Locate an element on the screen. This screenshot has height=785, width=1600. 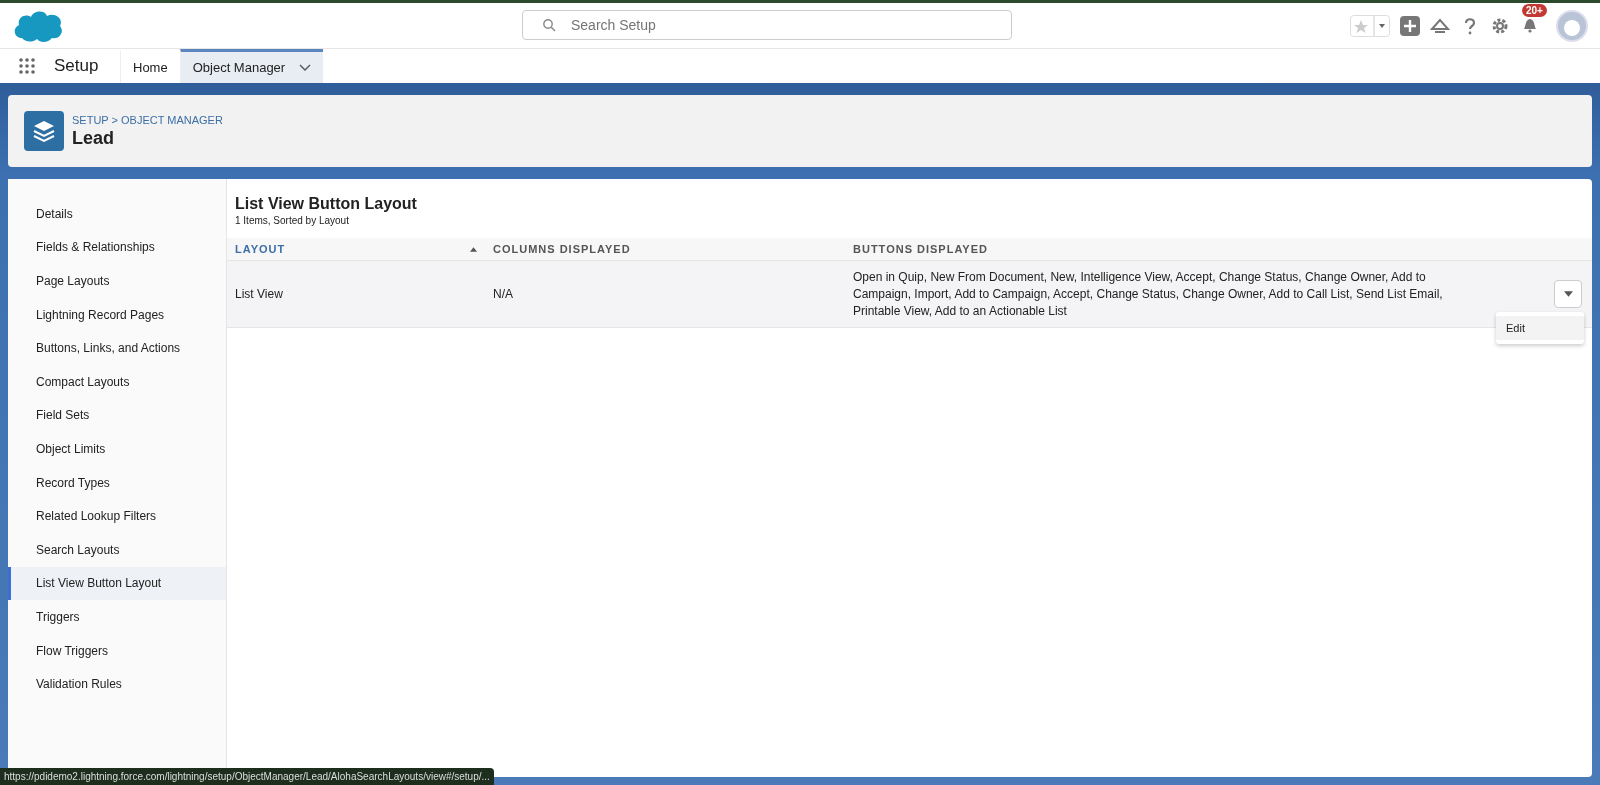
table-cell-text: List View is located at coordinates (259, 294).